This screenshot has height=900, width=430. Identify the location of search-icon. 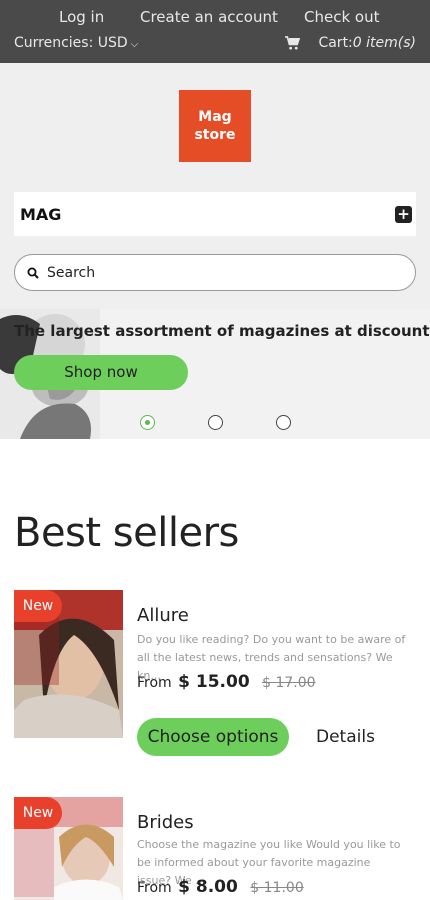
(33, 273).